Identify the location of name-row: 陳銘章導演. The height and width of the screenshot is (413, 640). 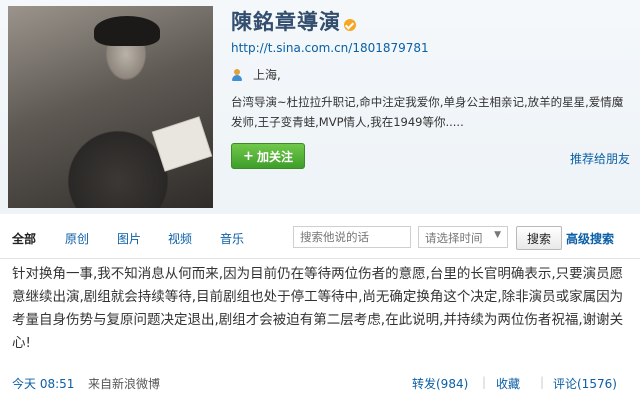
(293, 21).